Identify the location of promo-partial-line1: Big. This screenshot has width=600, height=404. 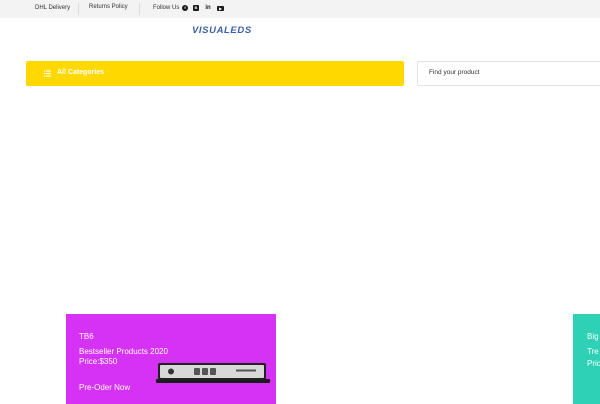
(593, 336).